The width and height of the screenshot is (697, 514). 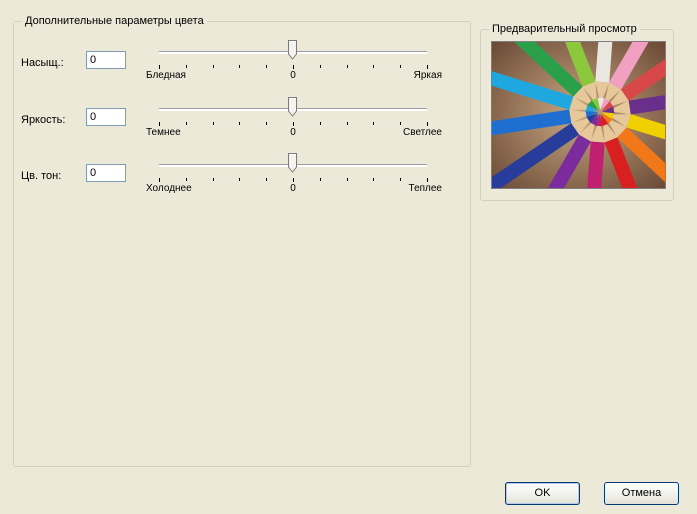 What do you see at coordinates (427, 75) in the screenshot?
I see `saturation-max-label: Яркая` at bounding box center [427, 75].